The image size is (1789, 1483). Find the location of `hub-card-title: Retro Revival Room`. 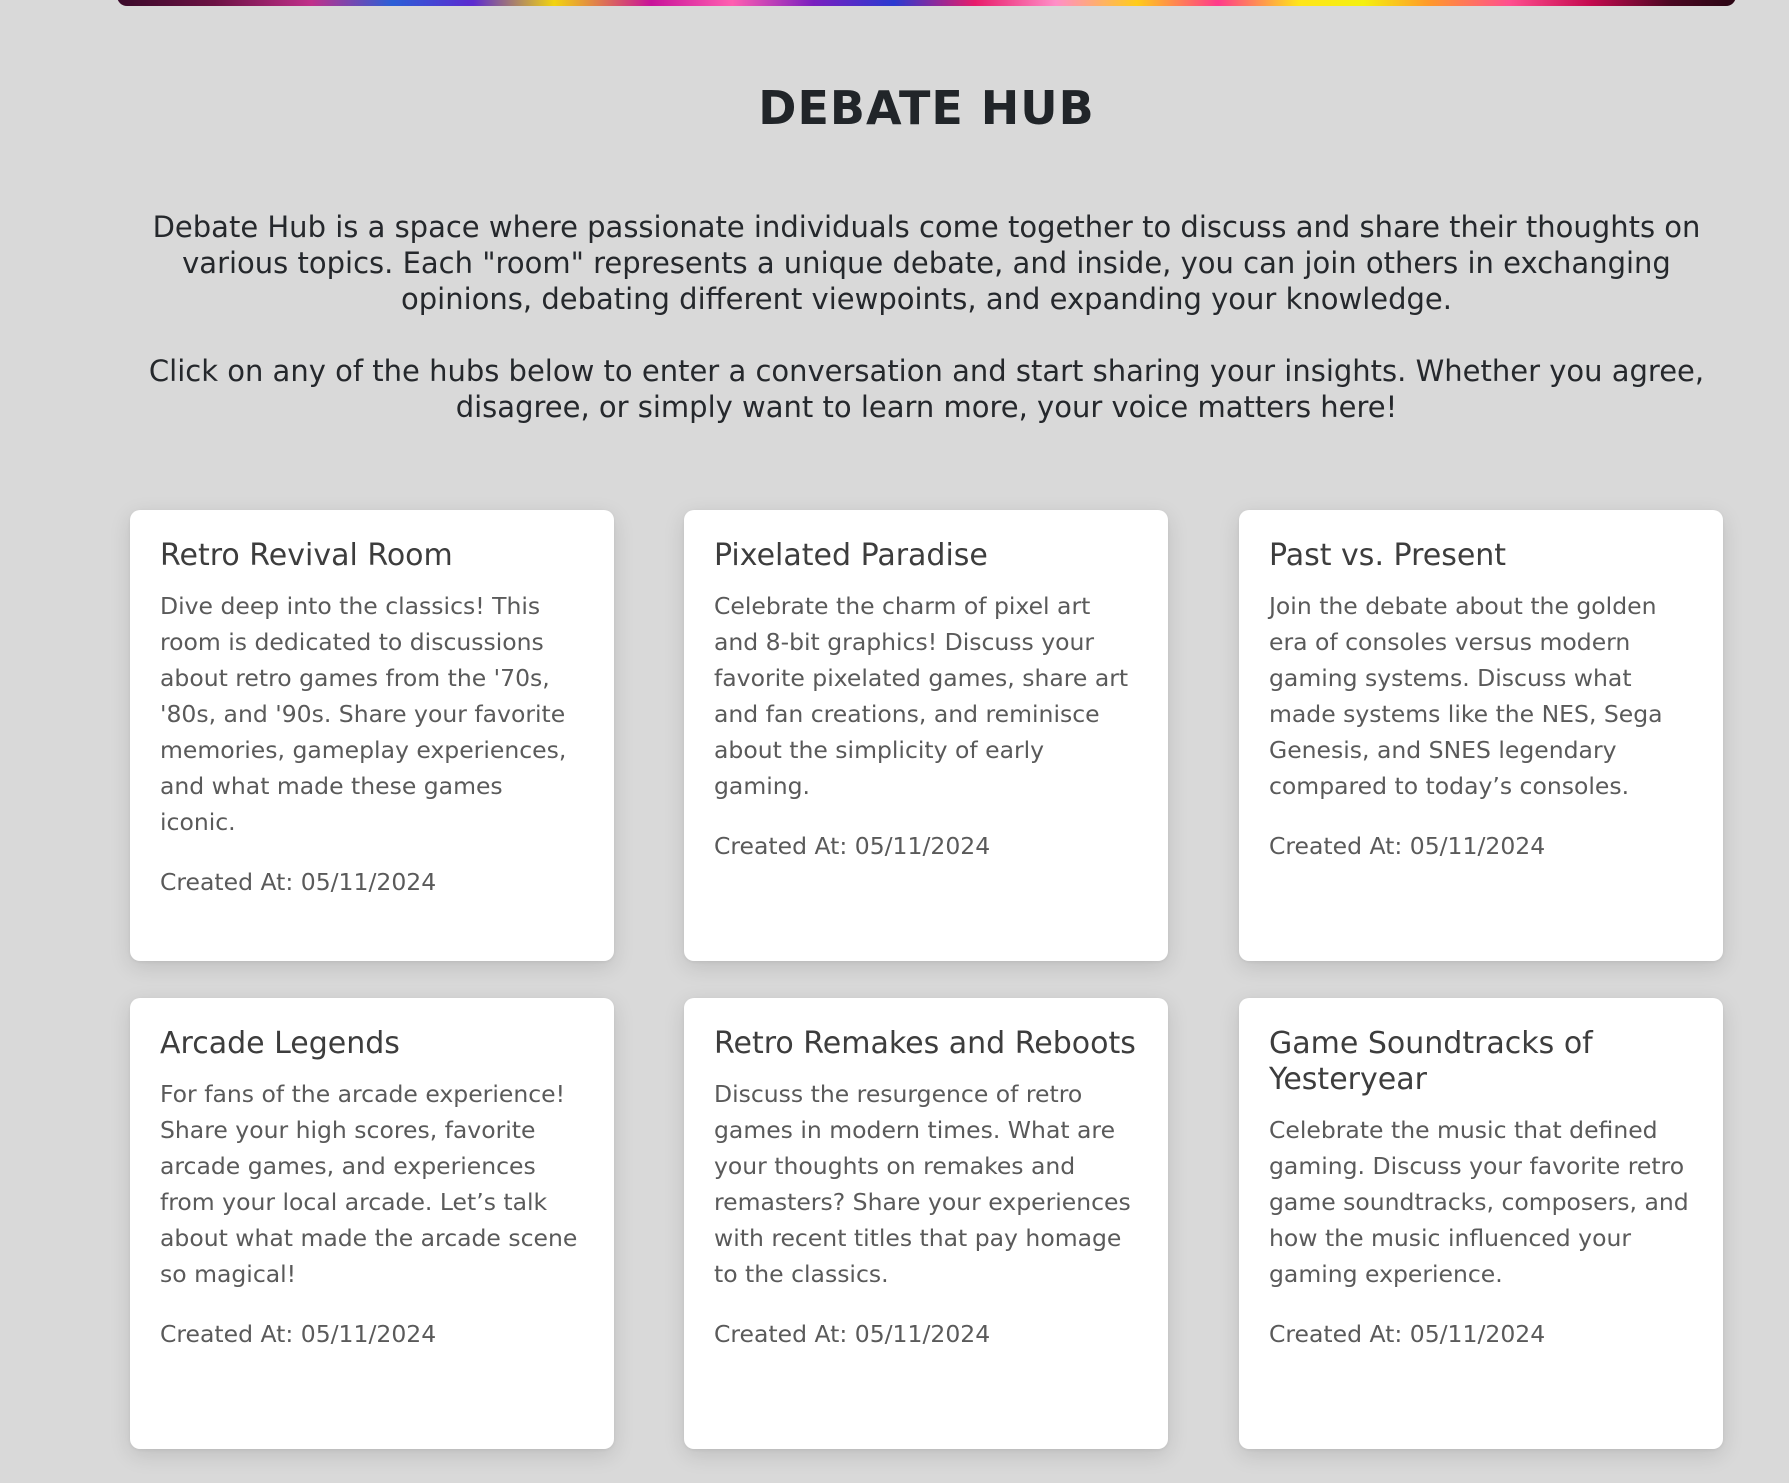

hub-card-title: Retro Revival Room is located at coordinates (306, 555).